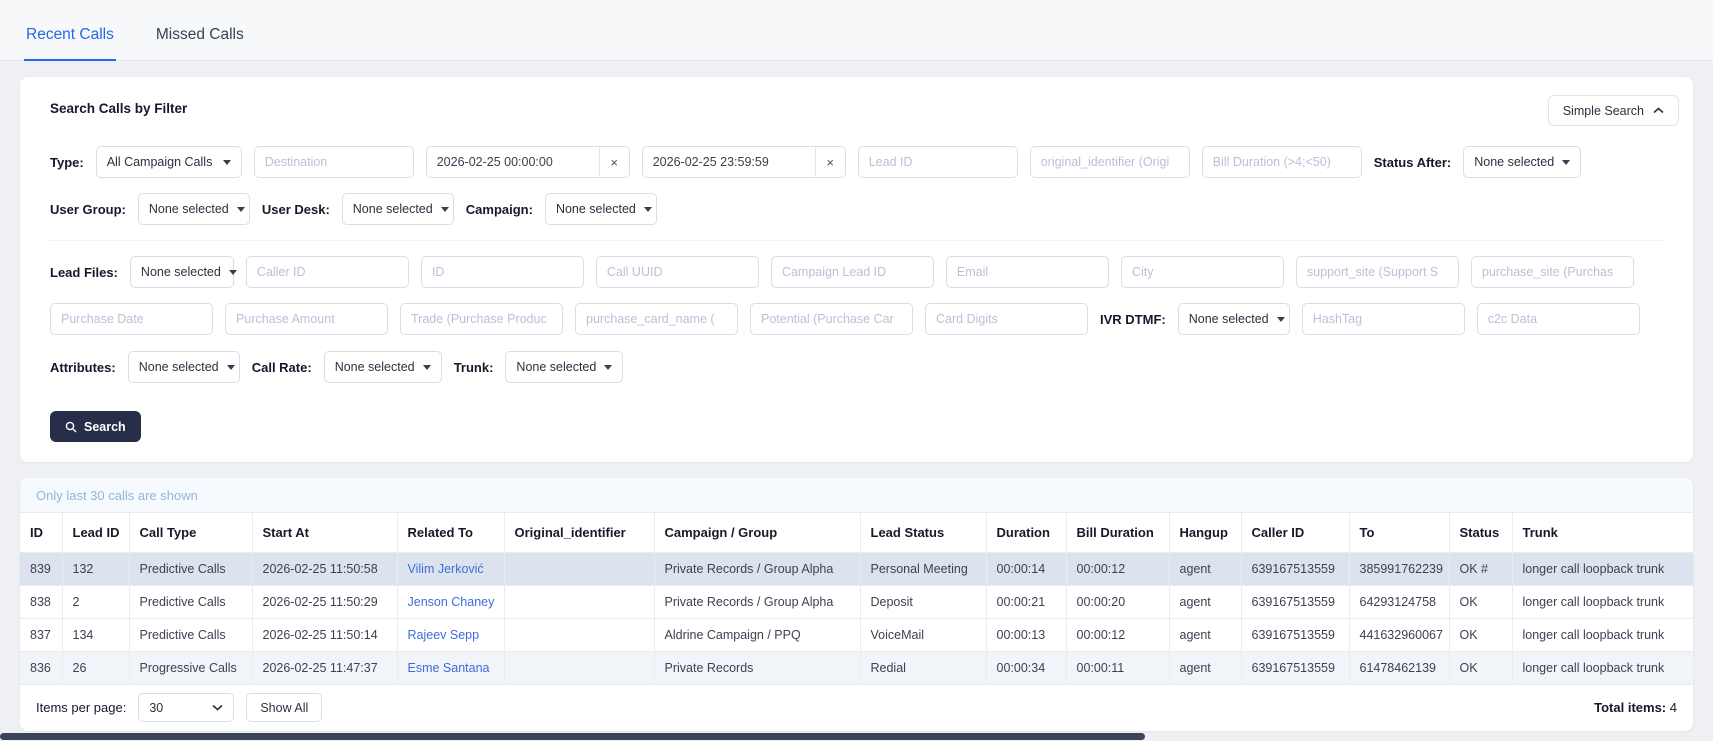 This screenshot has height=741, width=1713. I want to click on cell-trunk: longer call loopback trunk, so click(1602, 569).